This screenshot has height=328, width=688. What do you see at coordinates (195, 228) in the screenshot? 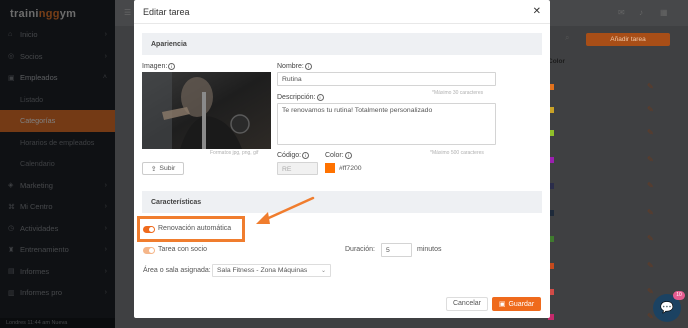
I see `auto-renew-label: Renovación automática` at bounding box center [195, 228].